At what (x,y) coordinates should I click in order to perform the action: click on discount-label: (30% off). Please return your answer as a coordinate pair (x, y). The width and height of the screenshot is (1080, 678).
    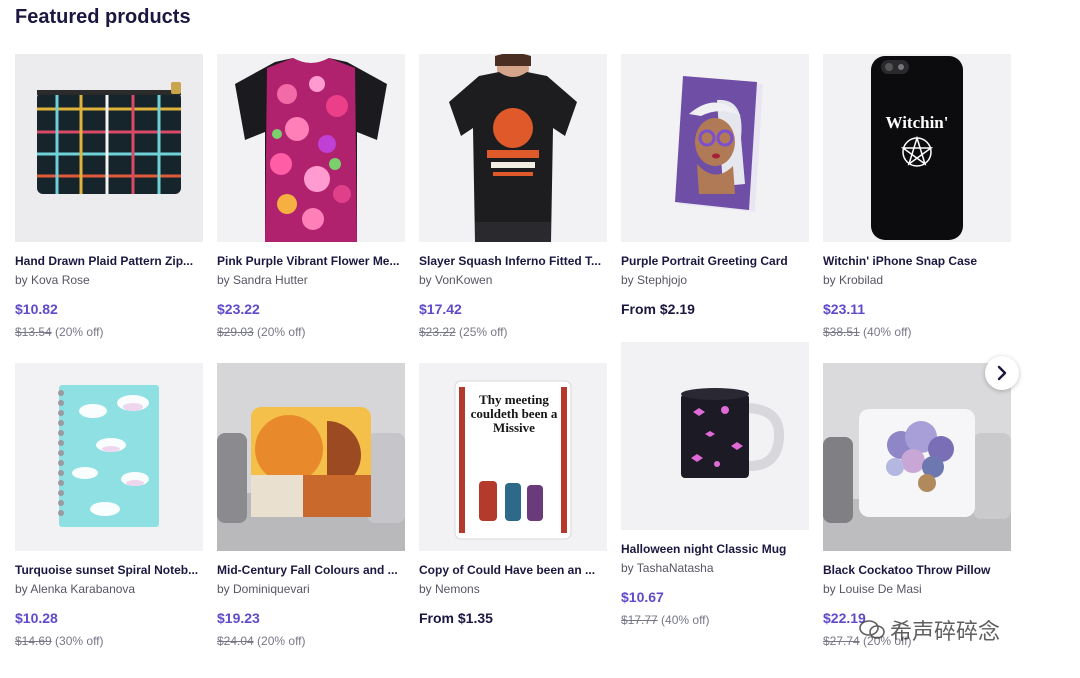
    Looking at the image, I should click on (79, 641).